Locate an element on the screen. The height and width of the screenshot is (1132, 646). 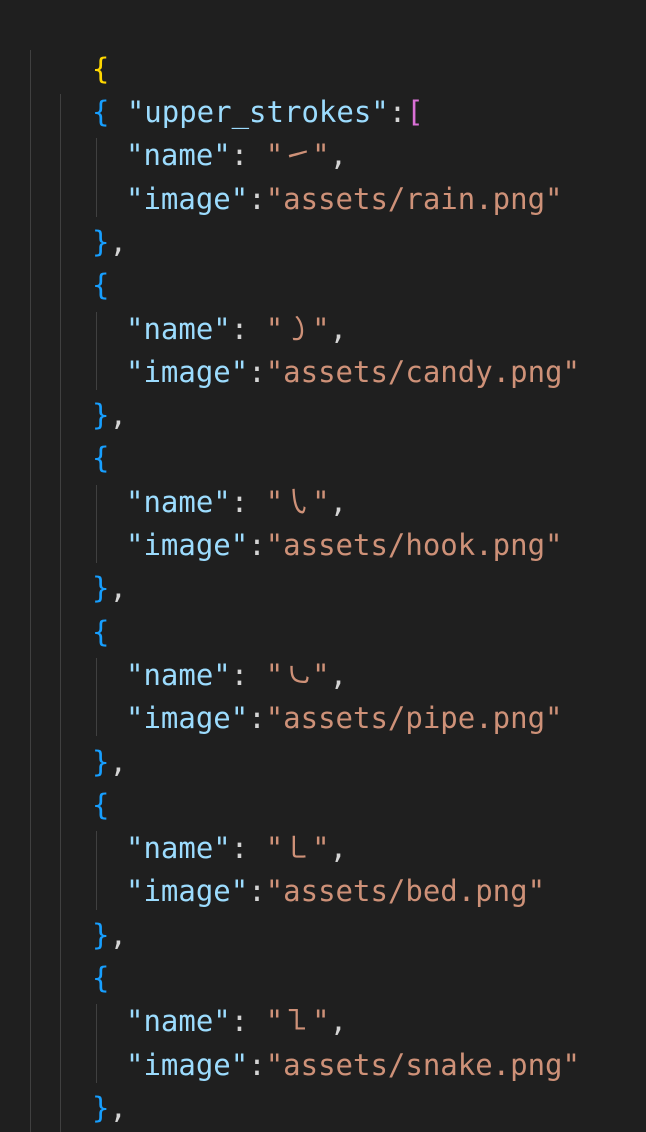
image-value: "assets/candy.png" is located at coordinates (422, 371).